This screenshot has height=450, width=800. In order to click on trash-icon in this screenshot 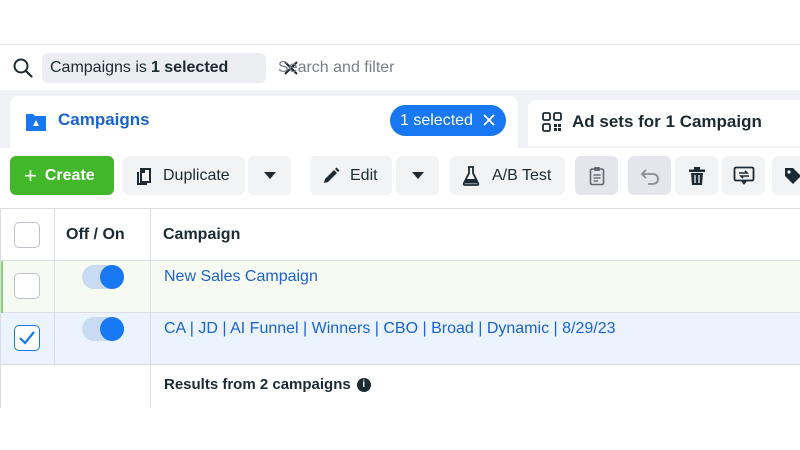, I will do `click(696, 175)`.